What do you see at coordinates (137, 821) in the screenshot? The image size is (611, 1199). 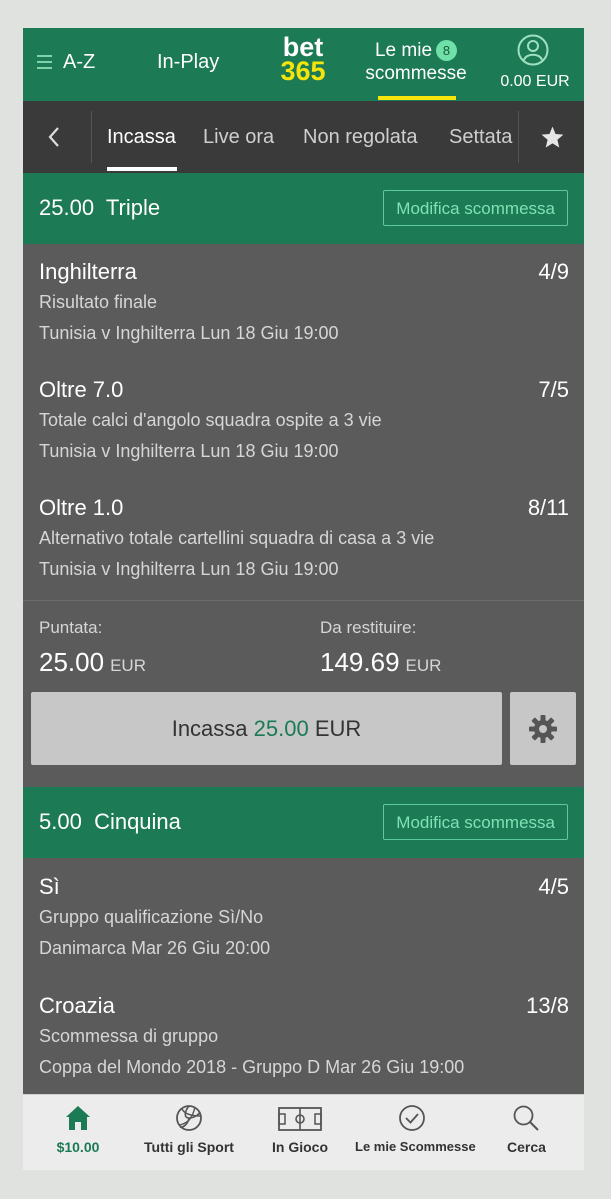 I see `bet-type: Cinquina` at bounding box center [137, 821].